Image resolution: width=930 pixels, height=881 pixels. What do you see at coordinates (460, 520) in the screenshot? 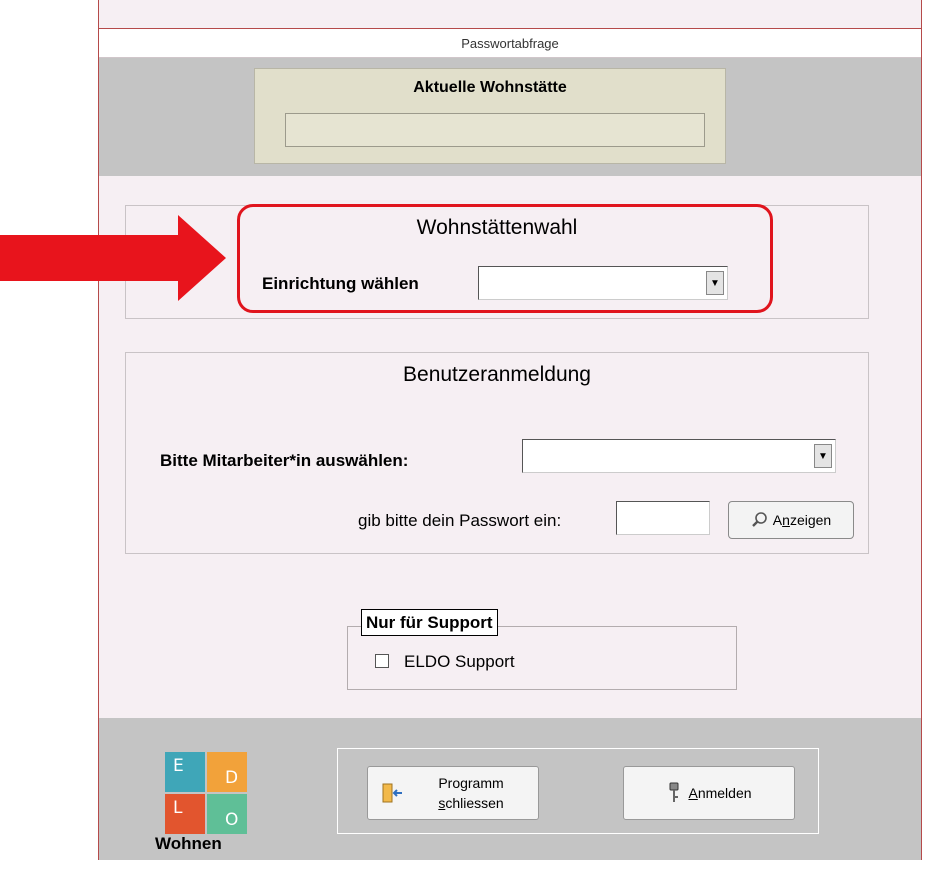
I see `password-label: gib bitte dein Passwort ein:` at bounding box center [460, 520].